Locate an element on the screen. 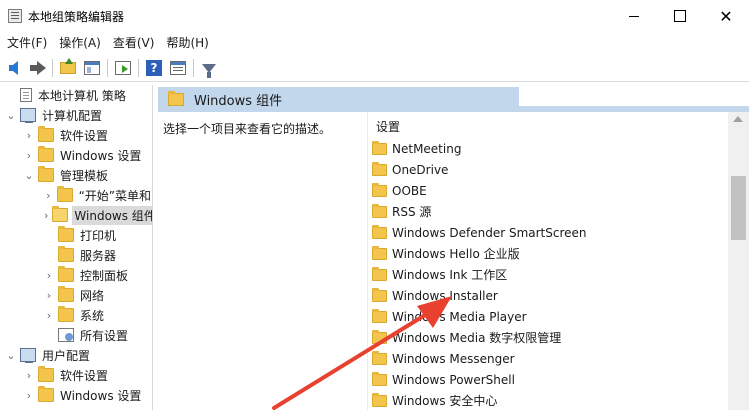 This screenshot has height=410, width=749. filter-icon is located at coordinates (209, 70).